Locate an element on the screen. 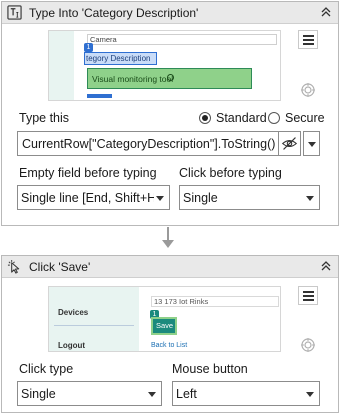 The image size is (341, 416). preview-badge: 1 is located at coordinates (88, 47).